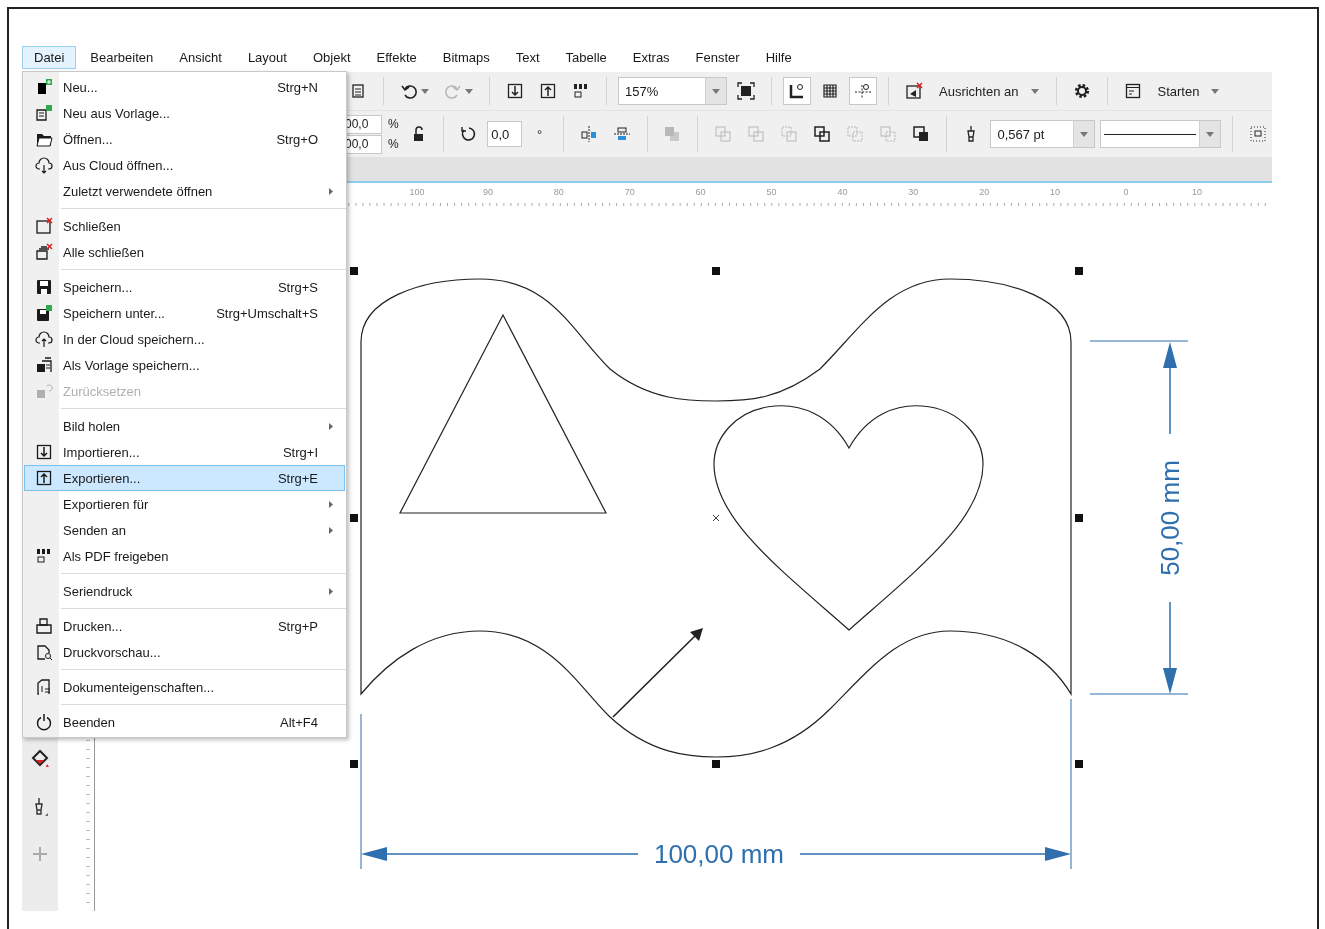  Describe the element at coordinates (913, 192) in the screenshot. I see `ruler-label: 30` at that location.